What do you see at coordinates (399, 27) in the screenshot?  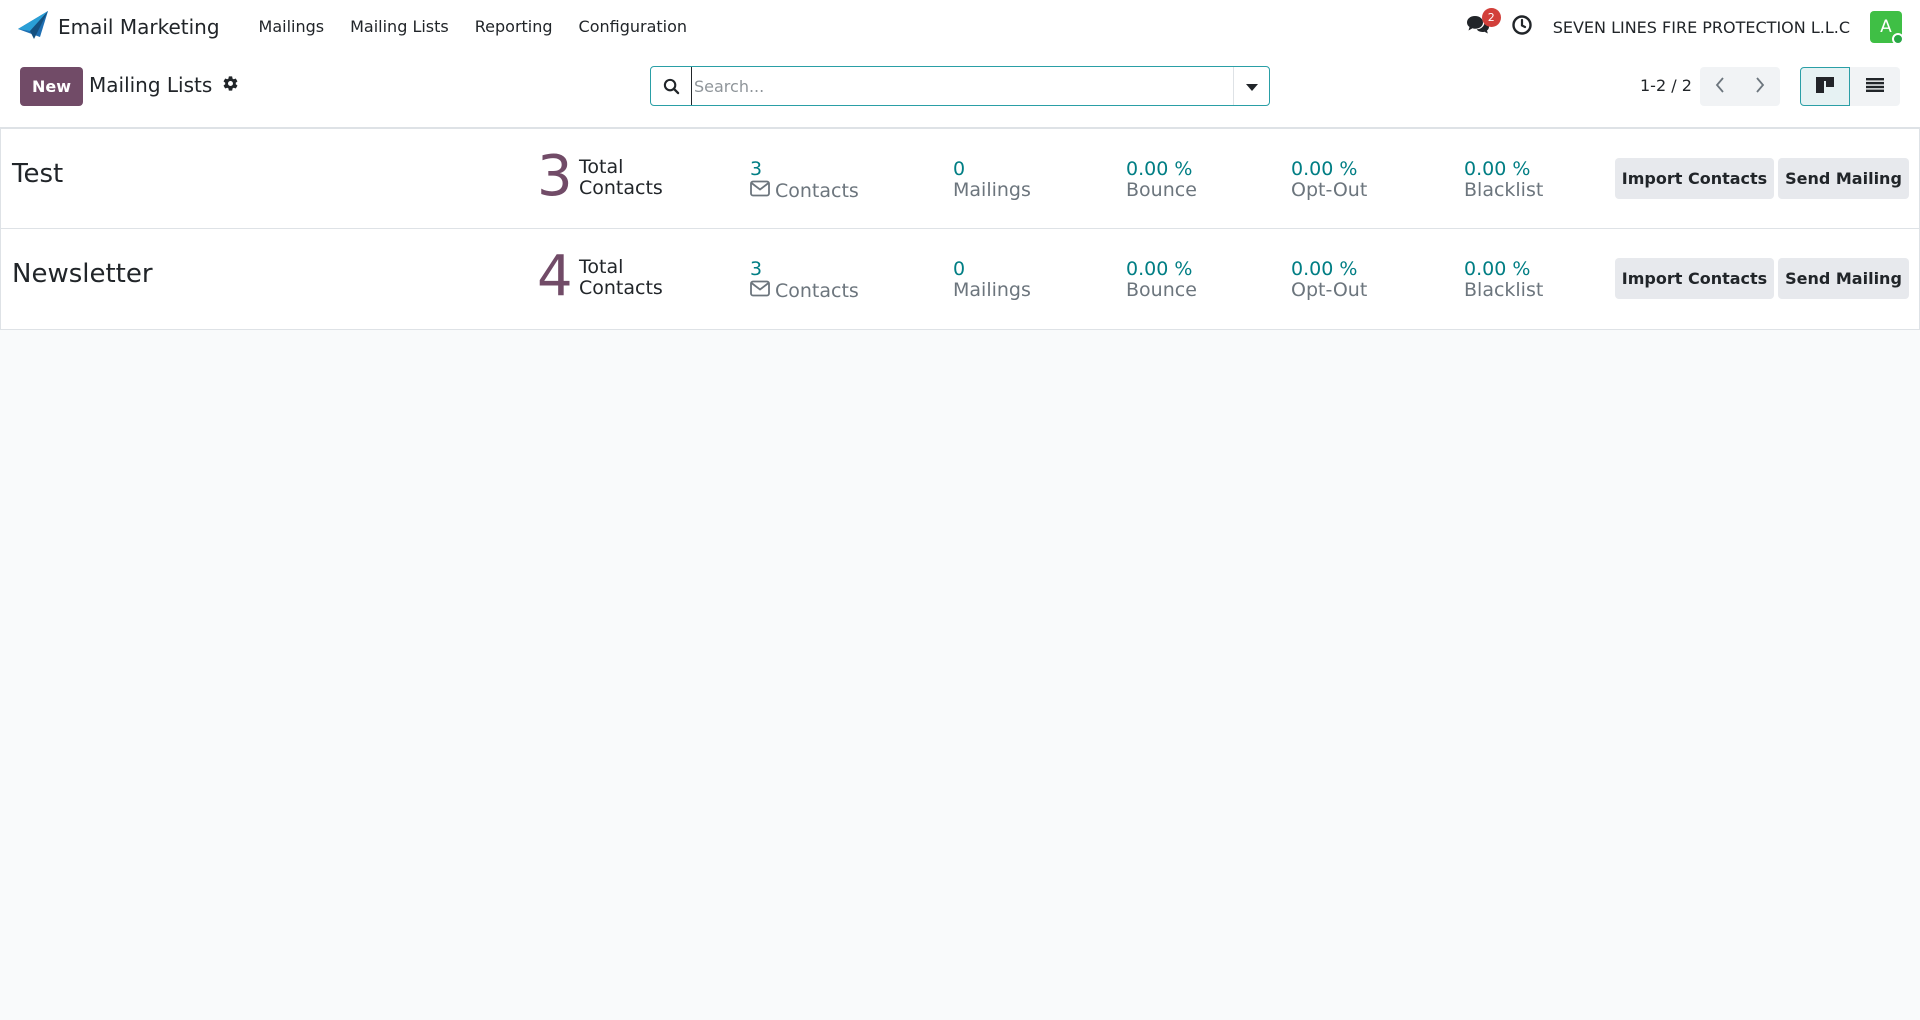 I see `menu-mailing-lists: Mailing Lists` at bounding box center [399, 27].